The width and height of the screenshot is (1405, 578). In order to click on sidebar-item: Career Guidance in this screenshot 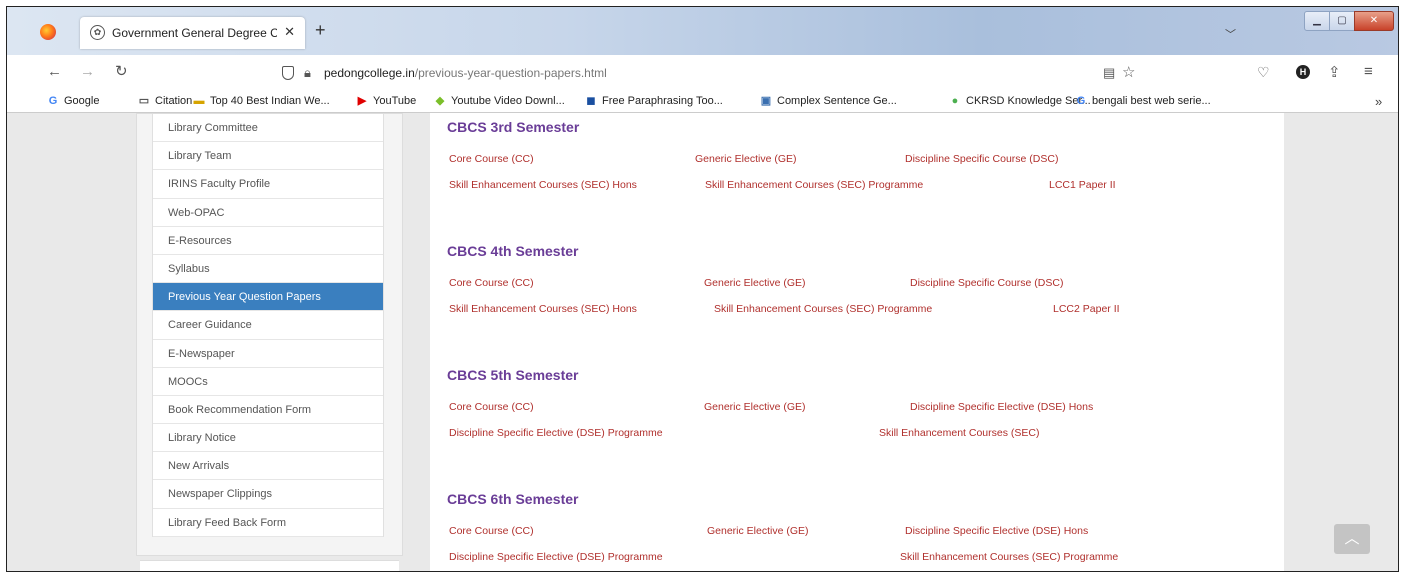, I will do `click(268, 325)`.